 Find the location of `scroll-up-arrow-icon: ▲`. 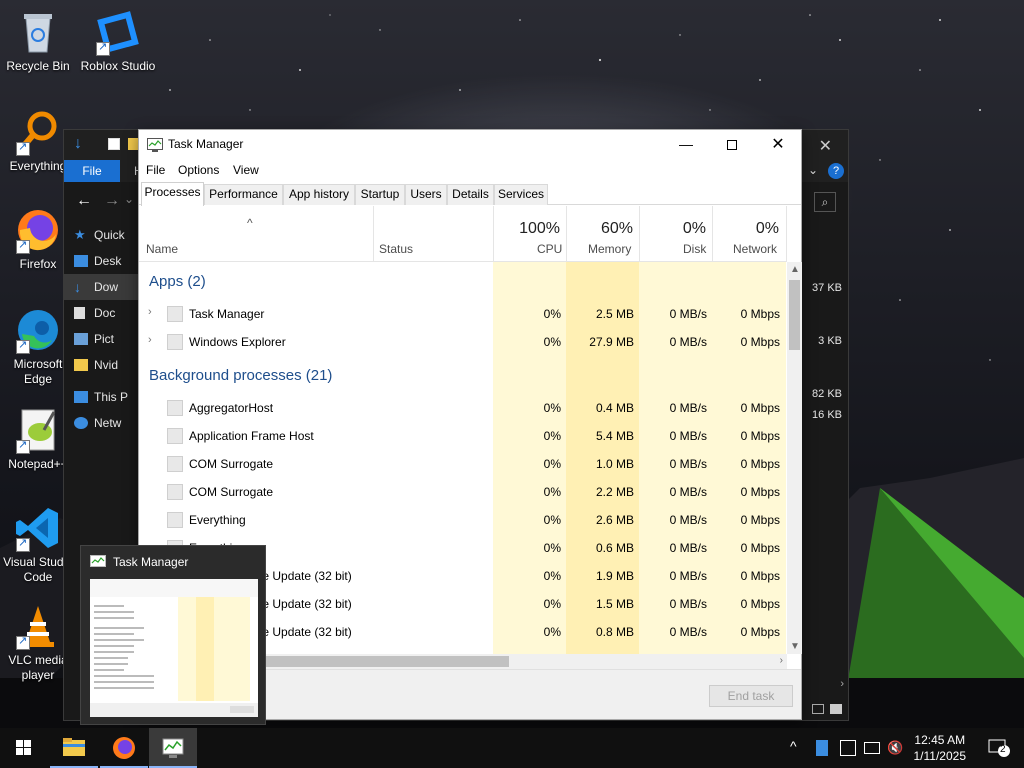

scroll-up-arrow-icon: ▲ is located at coordinates (795, 269).